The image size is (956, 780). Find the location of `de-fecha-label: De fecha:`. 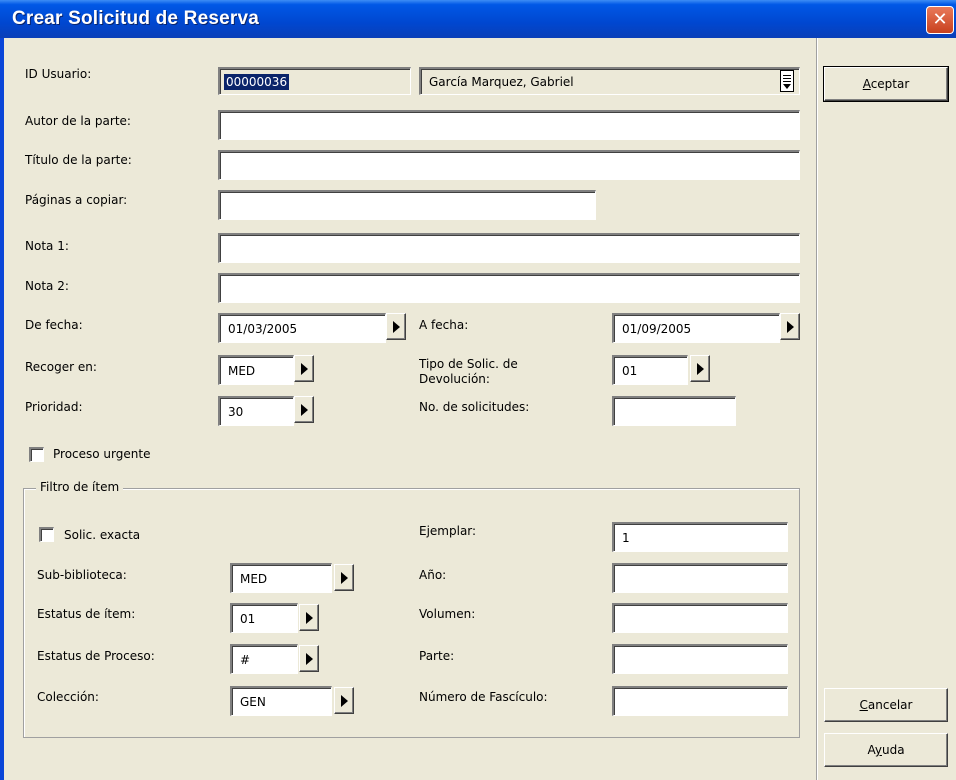

de-fecha-label: De fecha: is located at coordinates (54, 325).